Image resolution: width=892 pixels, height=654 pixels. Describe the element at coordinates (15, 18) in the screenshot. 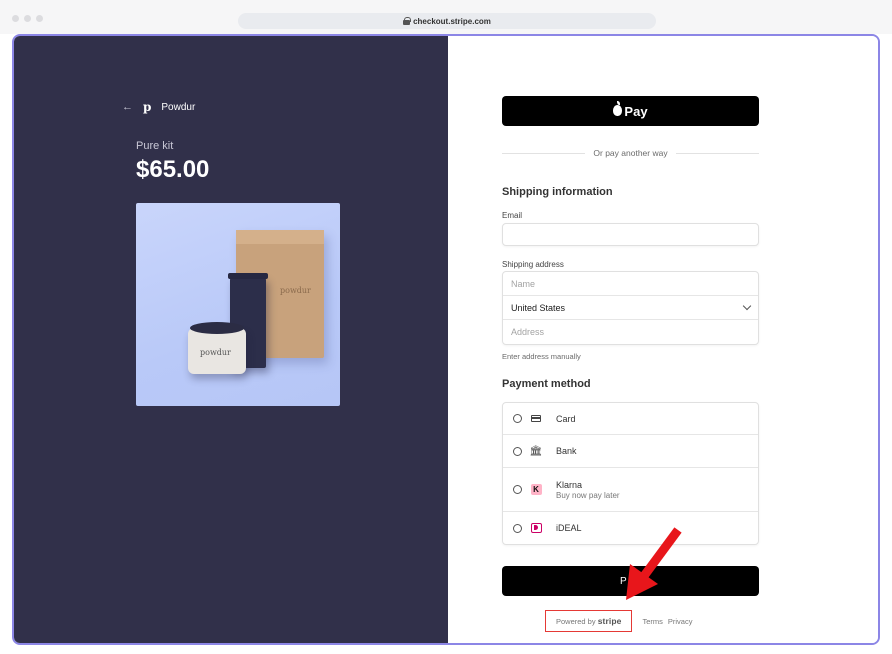

I see `window-close-dot` at that location.